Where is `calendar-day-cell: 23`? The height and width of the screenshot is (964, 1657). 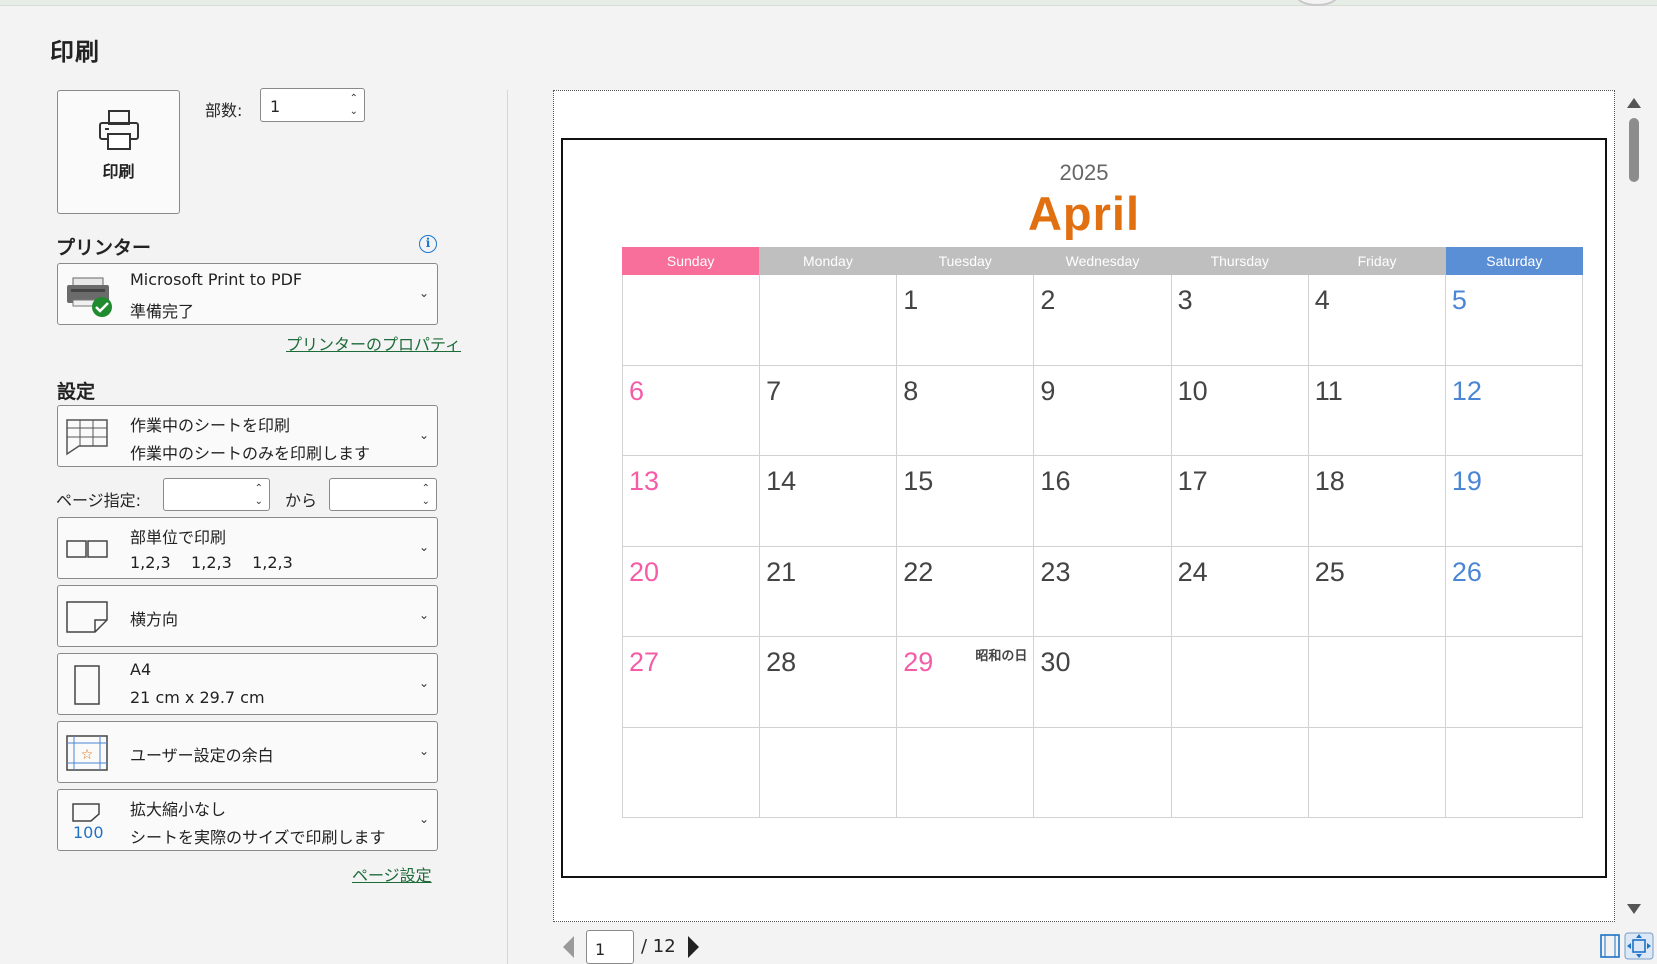 calendar-day-cell: 23 is located at coordinates (1103, 591).